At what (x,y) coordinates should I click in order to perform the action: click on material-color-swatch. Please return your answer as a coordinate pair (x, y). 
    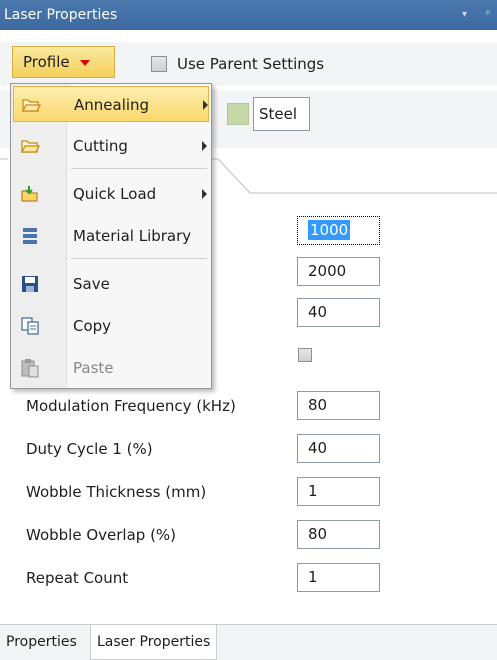
    Looking at the image, I should click on (238, 114).